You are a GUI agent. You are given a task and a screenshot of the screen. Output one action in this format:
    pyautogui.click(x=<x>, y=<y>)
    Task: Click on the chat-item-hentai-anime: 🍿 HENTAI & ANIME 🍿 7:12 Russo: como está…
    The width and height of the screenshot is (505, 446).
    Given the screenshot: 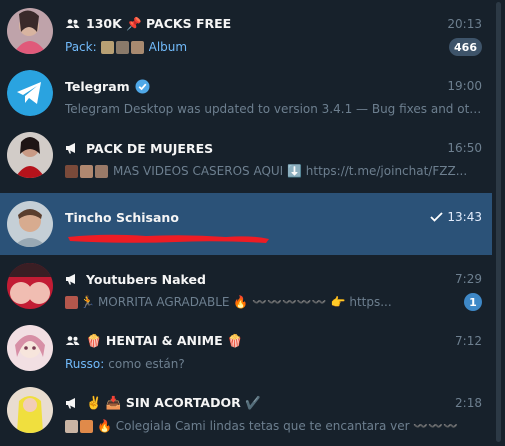 What is the action you would take?
    pyautogui.click(x=246, y=348)
    